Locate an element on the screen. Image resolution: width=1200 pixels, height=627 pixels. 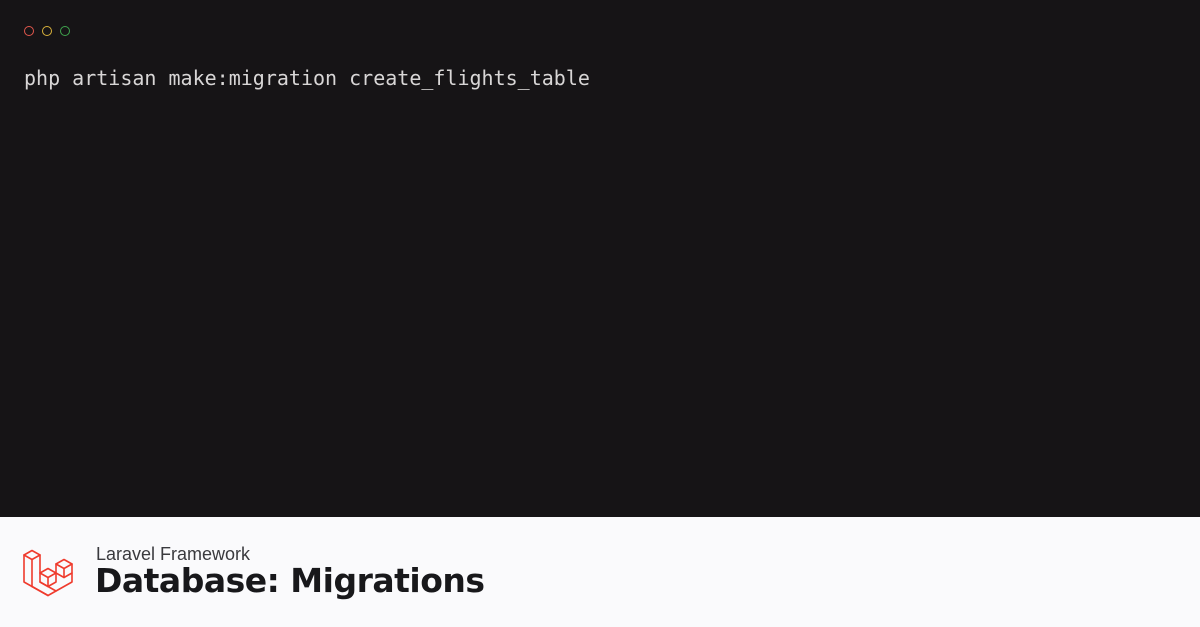
laravel-logo-icon is located at coordinates (48, 573).